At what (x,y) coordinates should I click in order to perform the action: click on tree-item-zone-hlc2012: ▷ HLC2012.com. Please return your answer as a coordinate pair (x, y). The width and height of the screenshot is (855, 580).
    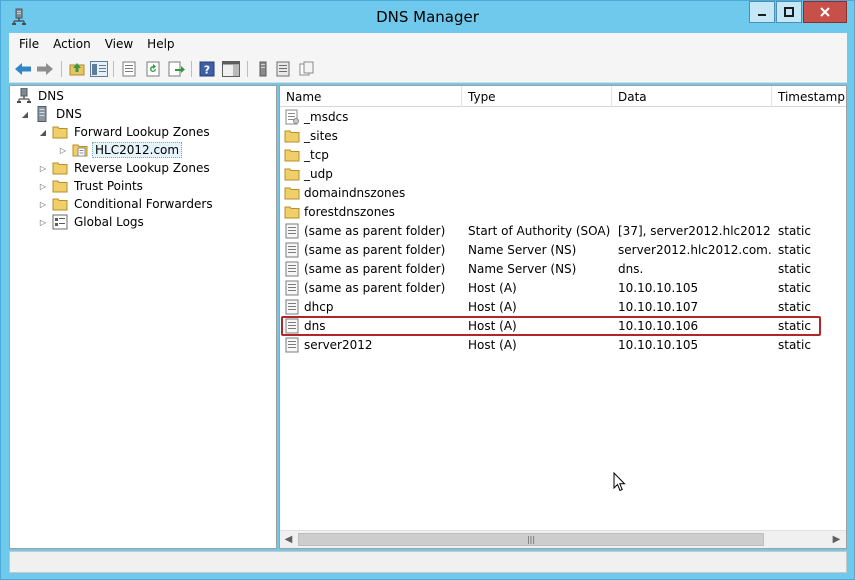
    Looking at the image, I should click on (120, 150).